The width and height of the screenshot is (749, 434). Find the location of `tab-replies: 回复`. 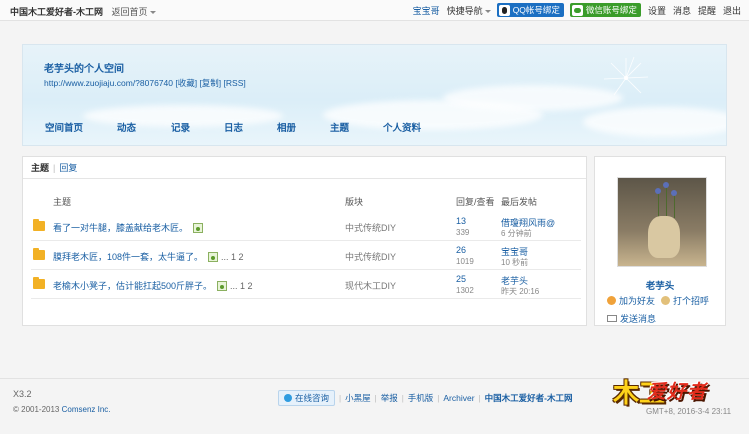

tab-replies: 回复 is located at coordinates (68, 167).